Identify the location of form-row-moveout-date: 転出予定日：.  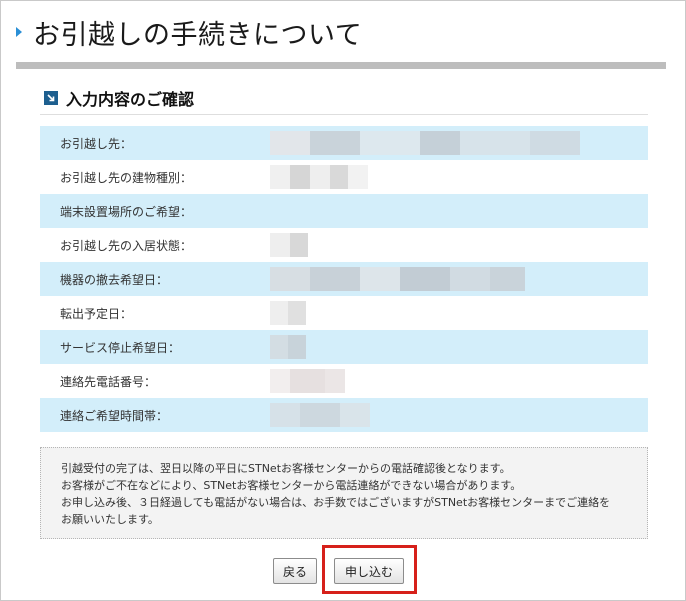
(344, 313).